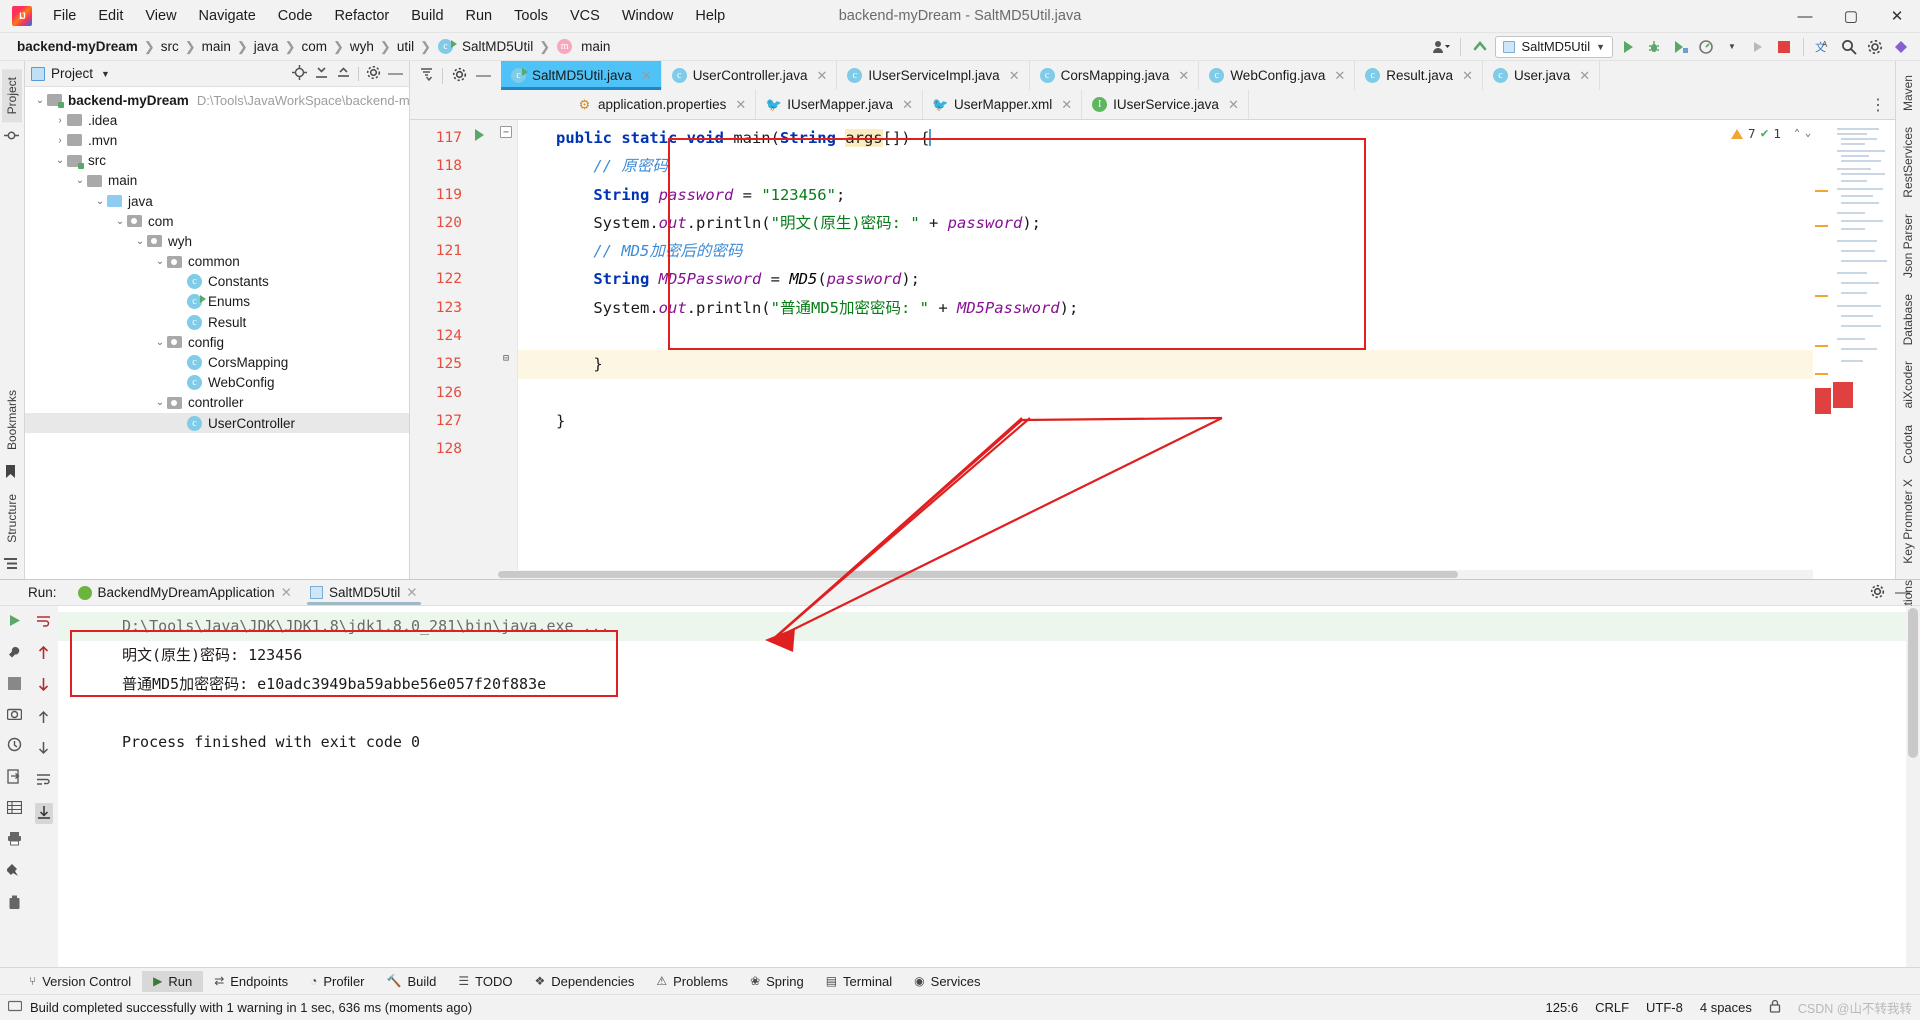 This screenshot has height=1020, width=1920. I want to click on tree-node-com: ⌄ com, so click(217, 221).